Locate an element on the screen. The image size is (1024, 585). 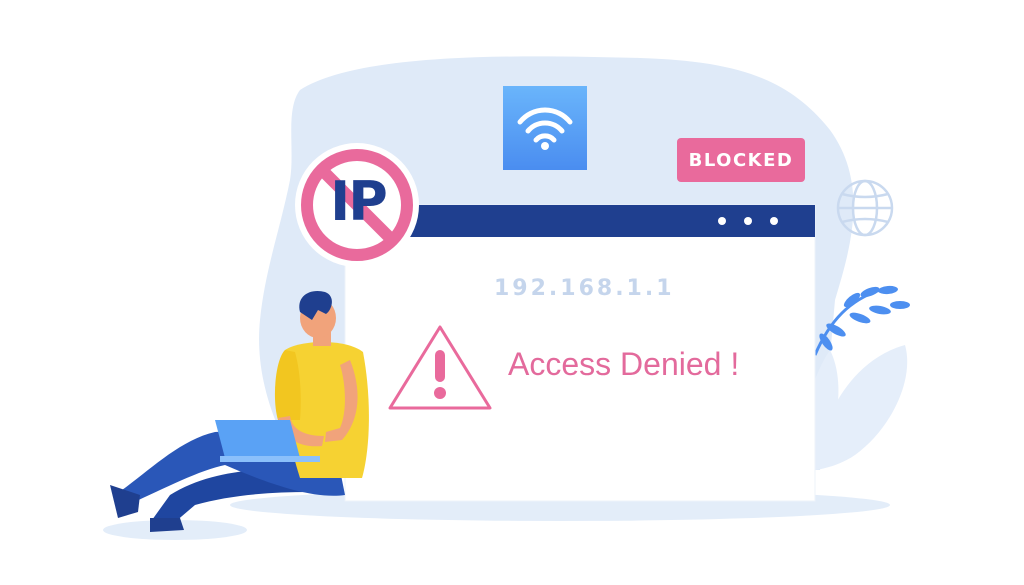
ip-address-text: 192.168.1.1 is located at coordinates (584, 288).